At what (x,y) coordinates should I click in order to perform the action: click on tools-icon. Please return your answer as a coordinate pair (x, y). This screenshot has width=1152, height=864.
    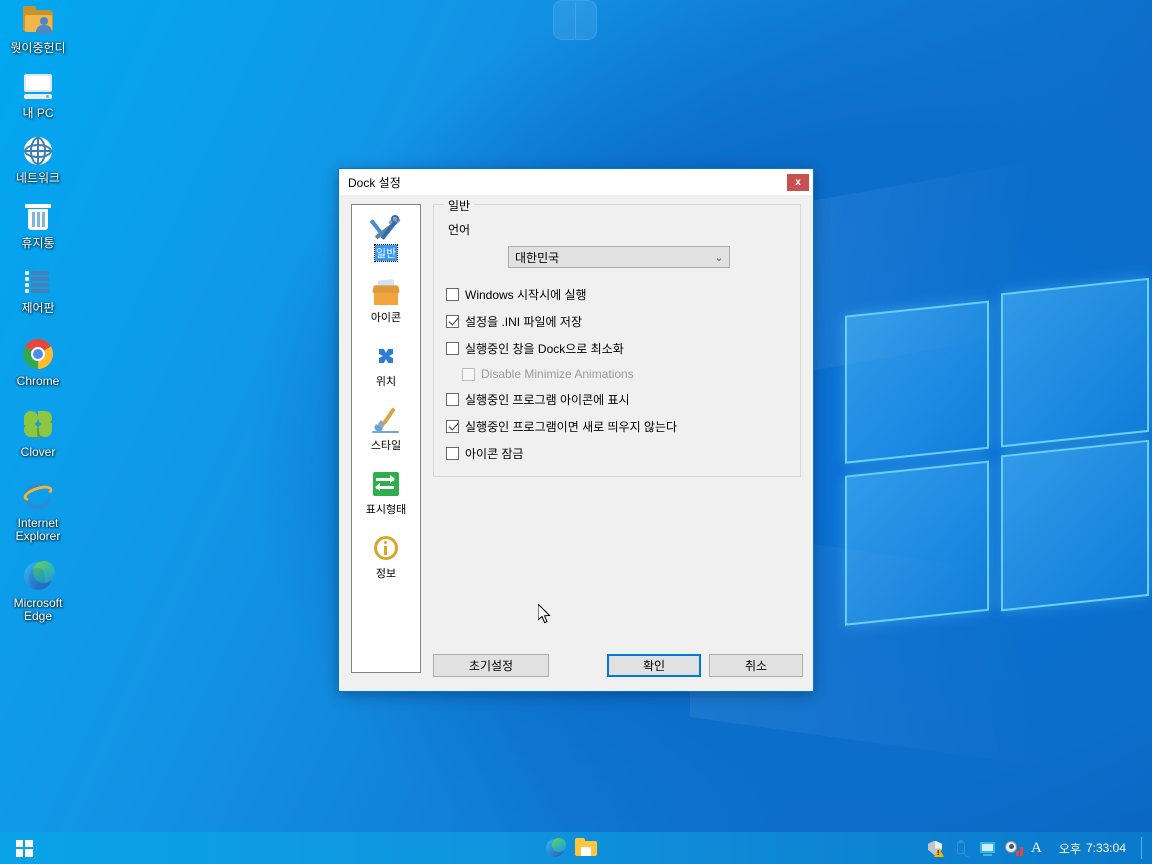
    Looking at the image, I should click on (385, 228).